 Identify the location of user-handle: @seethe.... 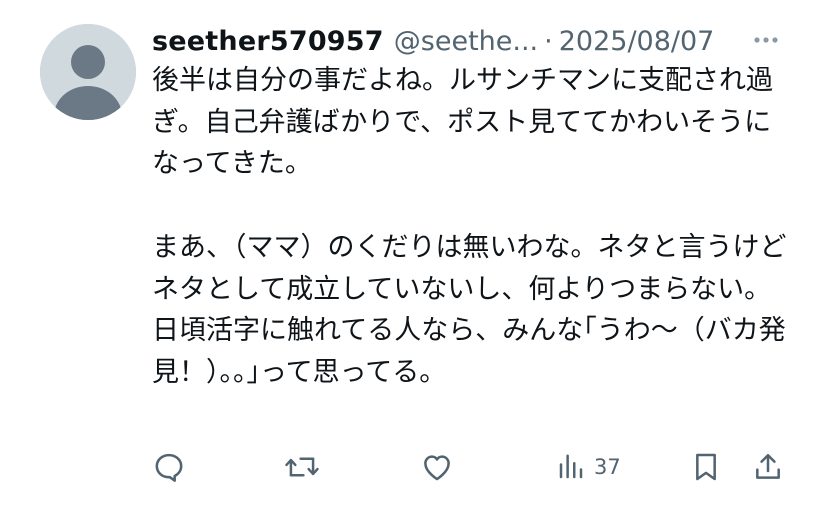
(466, 41).